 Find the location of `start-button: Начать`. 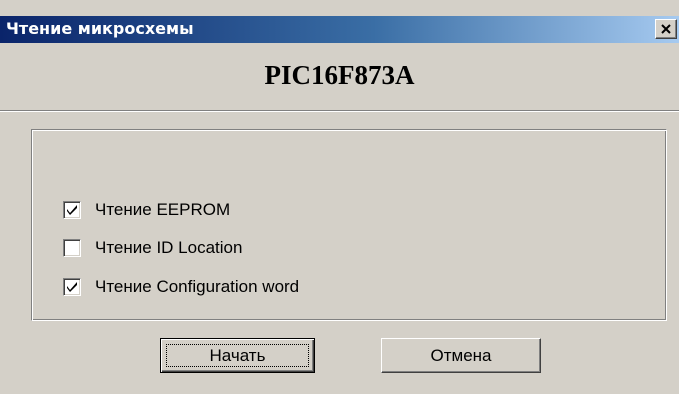

start-button: Начать is located at coordinates (237, 355).